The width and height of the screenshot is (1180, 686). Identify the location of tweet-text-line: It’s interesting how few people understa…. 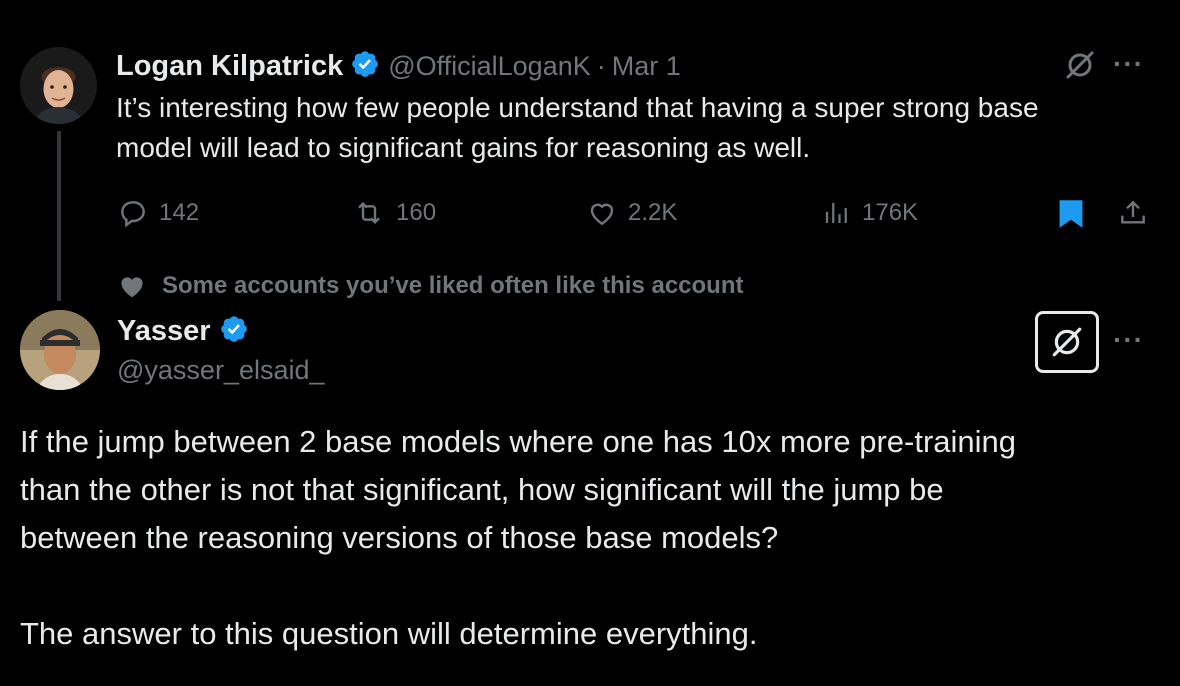
(577, 107).